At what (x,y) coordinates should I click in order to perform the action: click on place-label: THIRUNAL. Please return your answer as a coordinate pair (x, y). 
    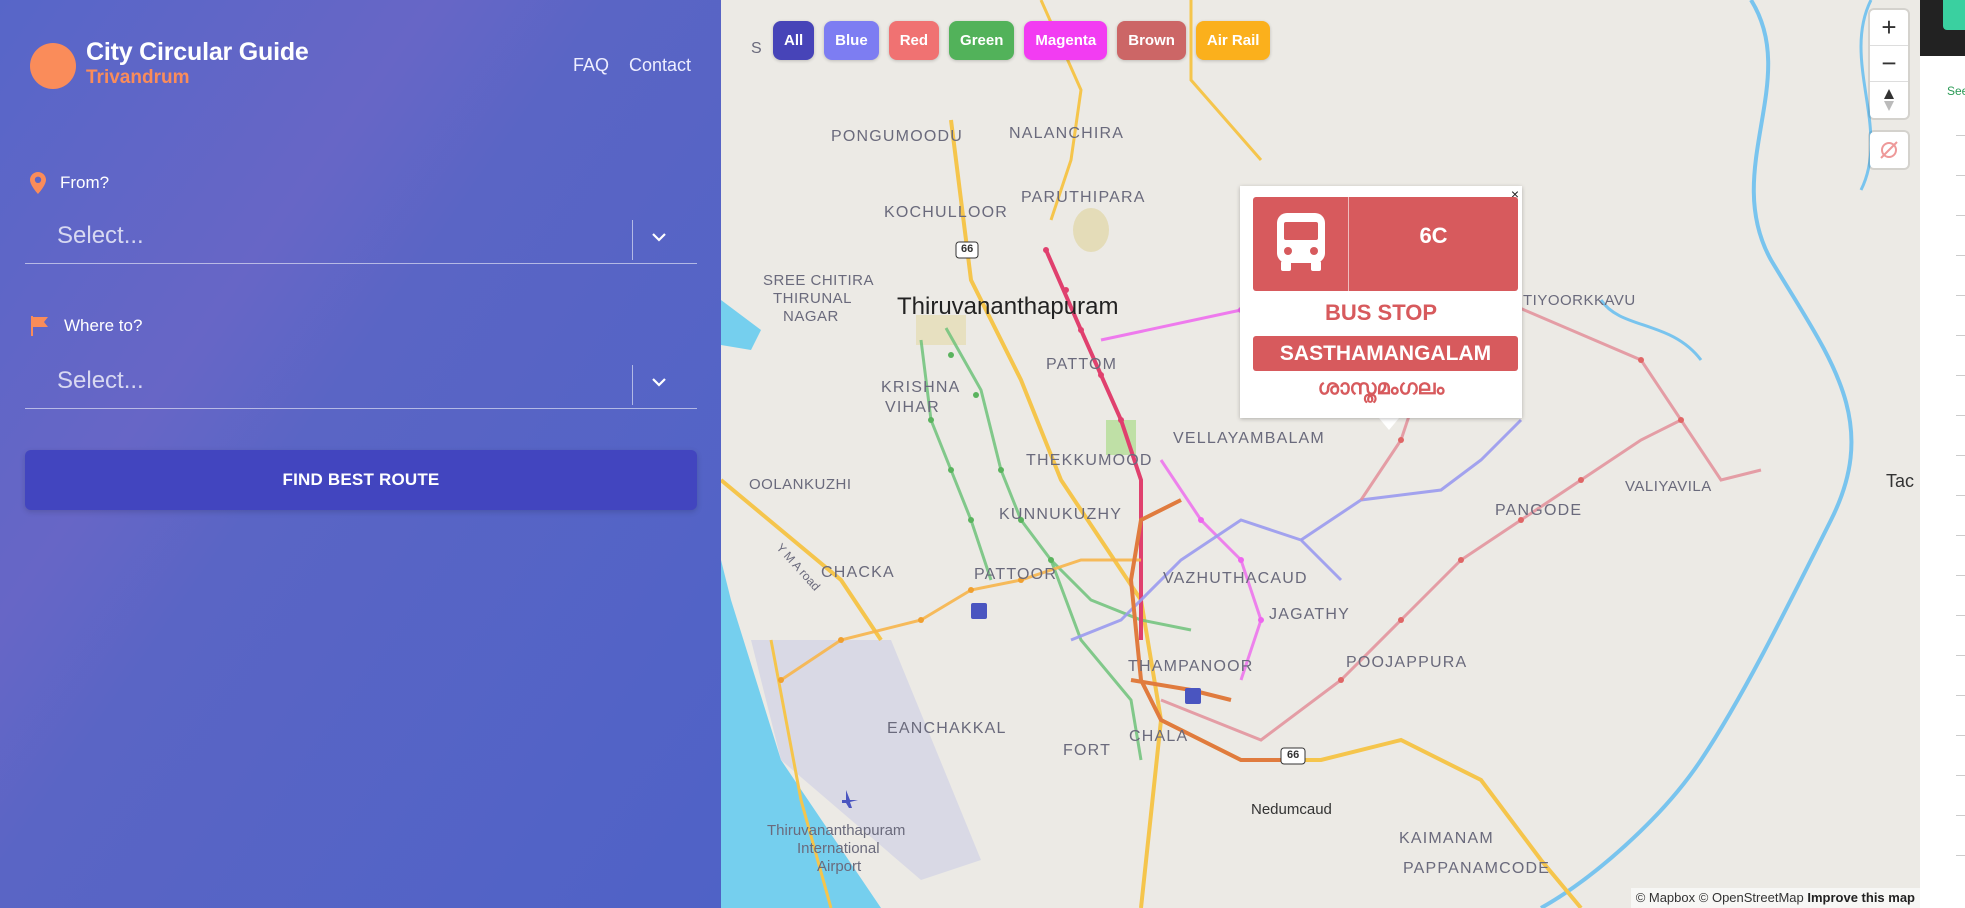
    Looking at the image, I should click on (813, 298).